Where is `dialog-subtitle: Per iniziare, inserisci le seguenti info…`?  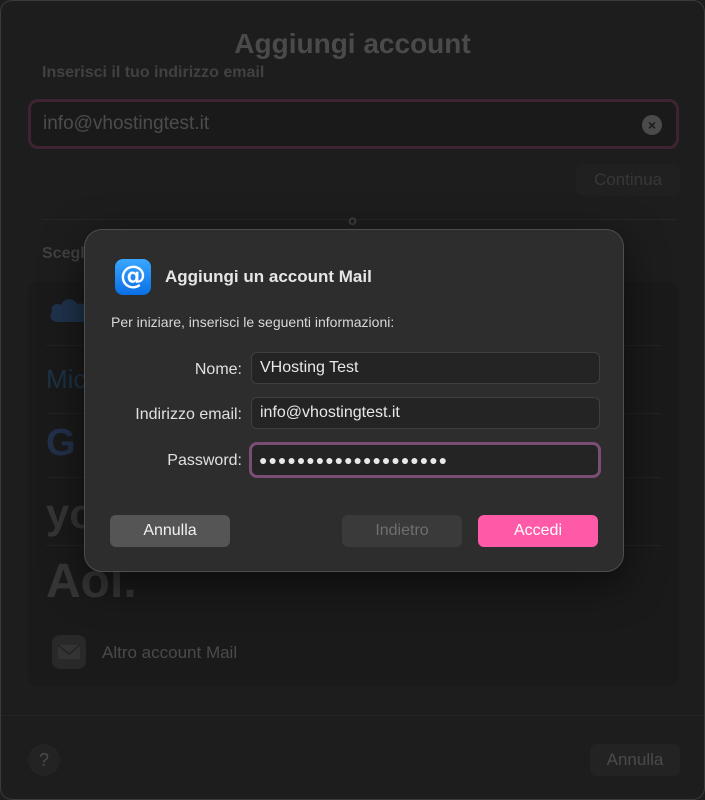
dialog-subtitle: Per iniziare, inserisci le seguenti info… is located at coordinates (253, 322).